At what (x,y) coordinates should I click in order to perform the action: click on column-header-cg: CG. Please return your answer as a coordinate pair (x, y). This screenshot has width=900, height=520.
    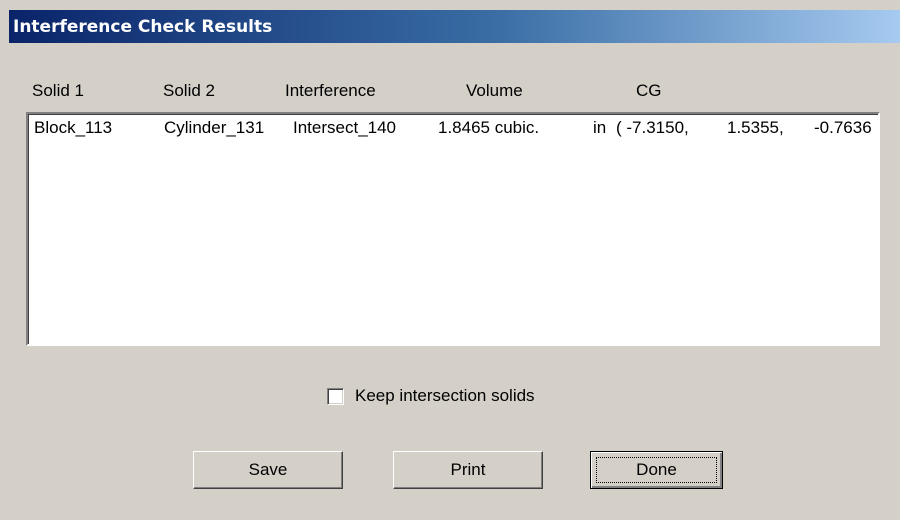
    Looking at the image, I should click on (649, 90).